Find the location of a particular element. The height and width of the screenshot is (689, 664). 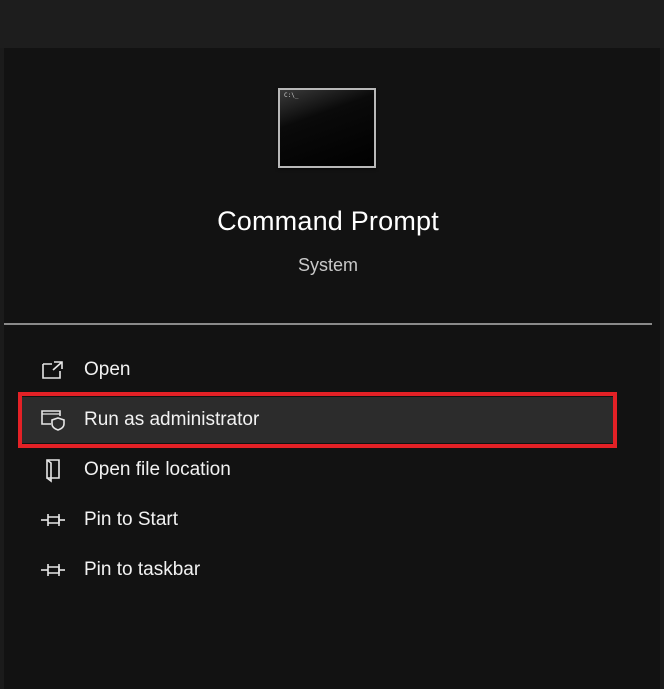

menu-item-run-as-administrator: Run as administrator is located at coordinates (316, 420).